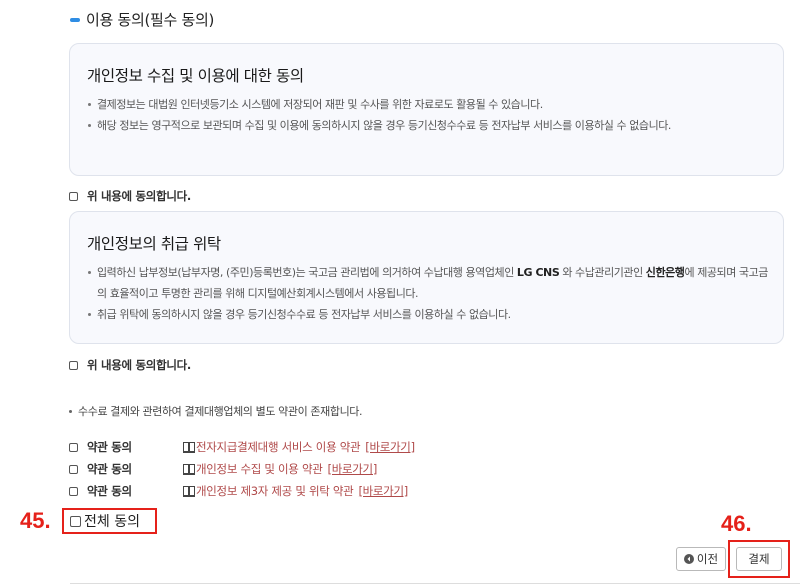 Image resolution: width=800 pixels, height=586 pixels. What do you see at coordinates (278, 447) in the screenshot?
I see `terms-name: 전자지급결제대행 서비스 이용 약관` at bounding box center [278, 447].